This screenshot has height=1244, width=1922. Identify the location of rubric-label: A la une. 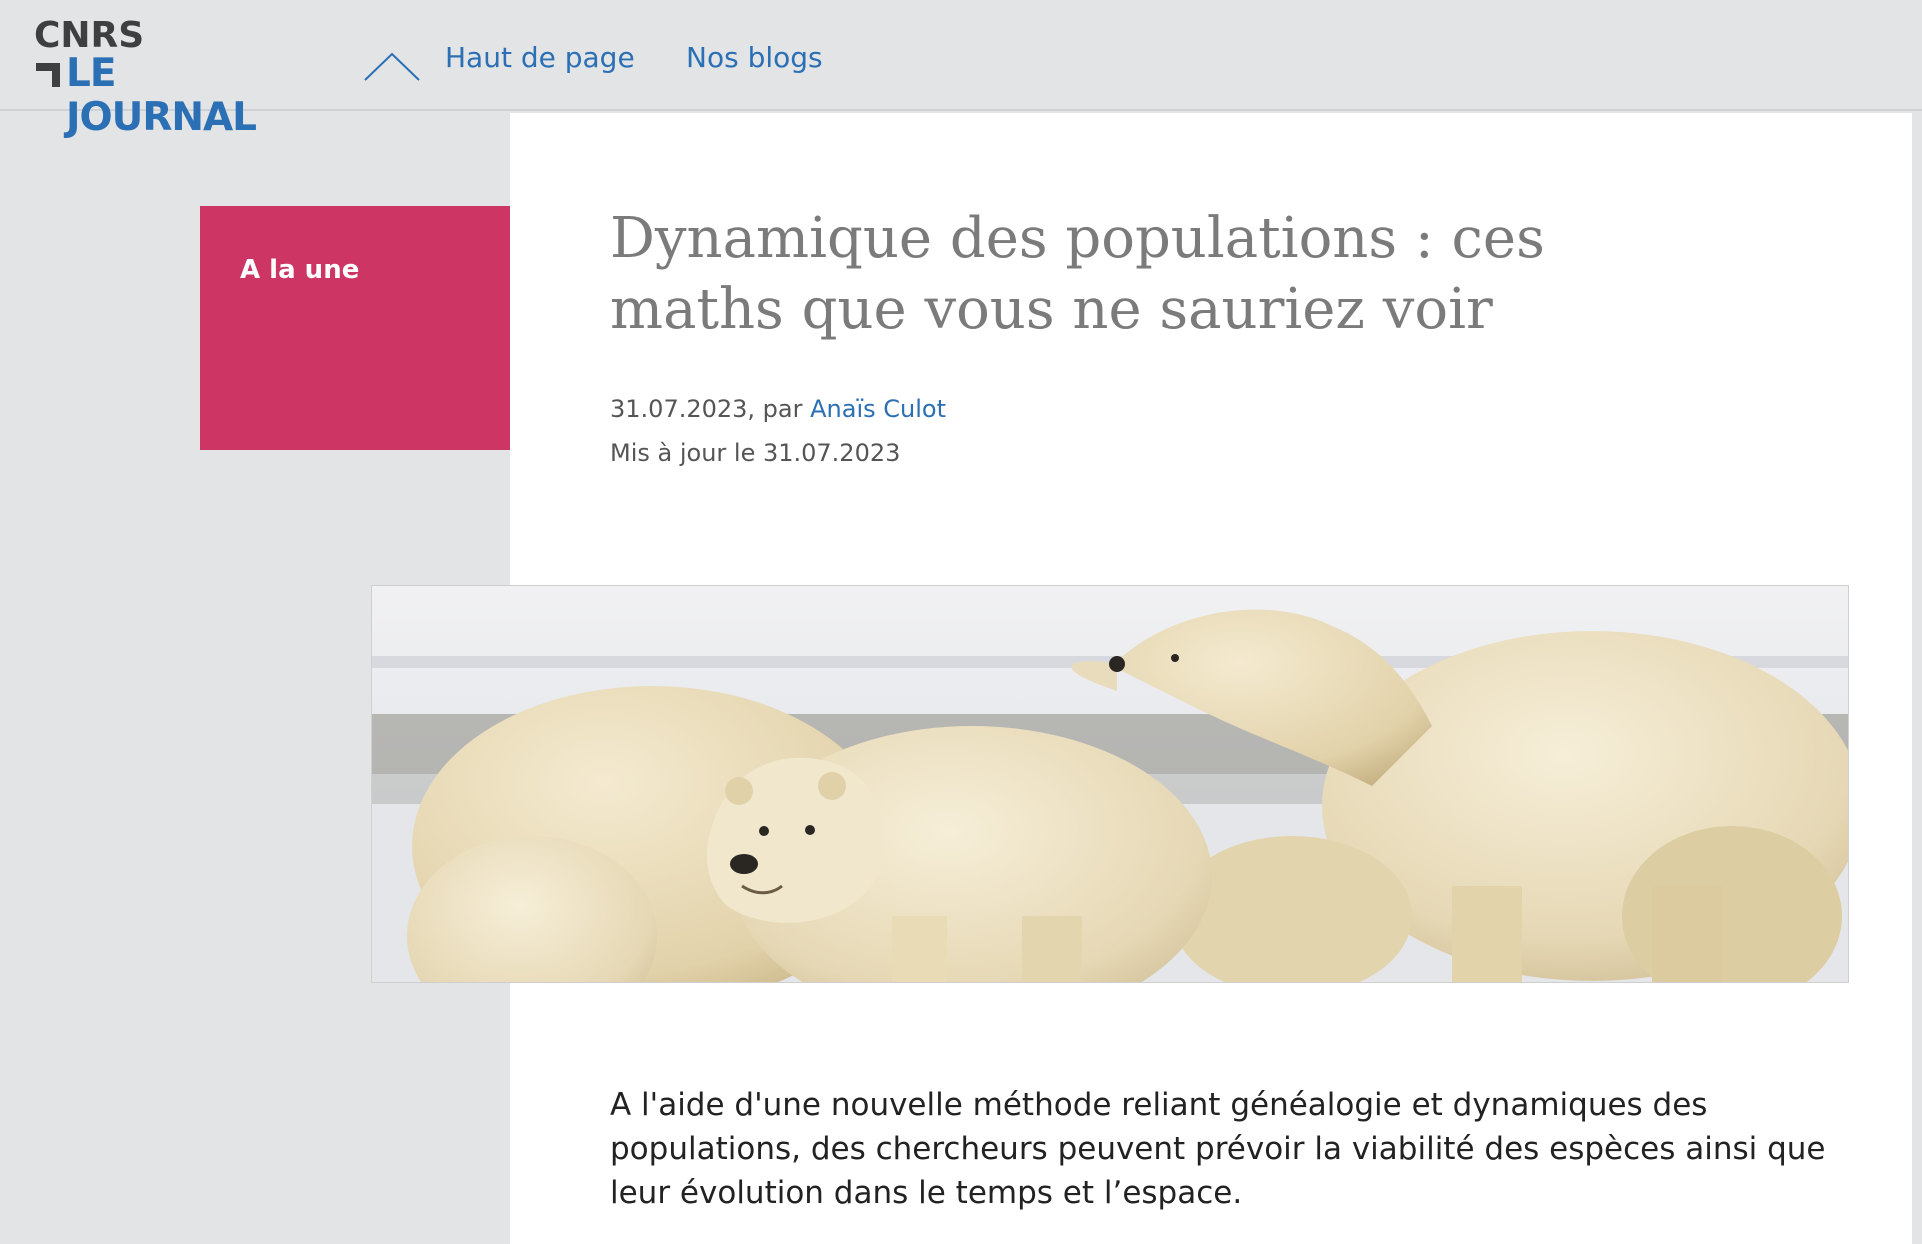
(300, 270).